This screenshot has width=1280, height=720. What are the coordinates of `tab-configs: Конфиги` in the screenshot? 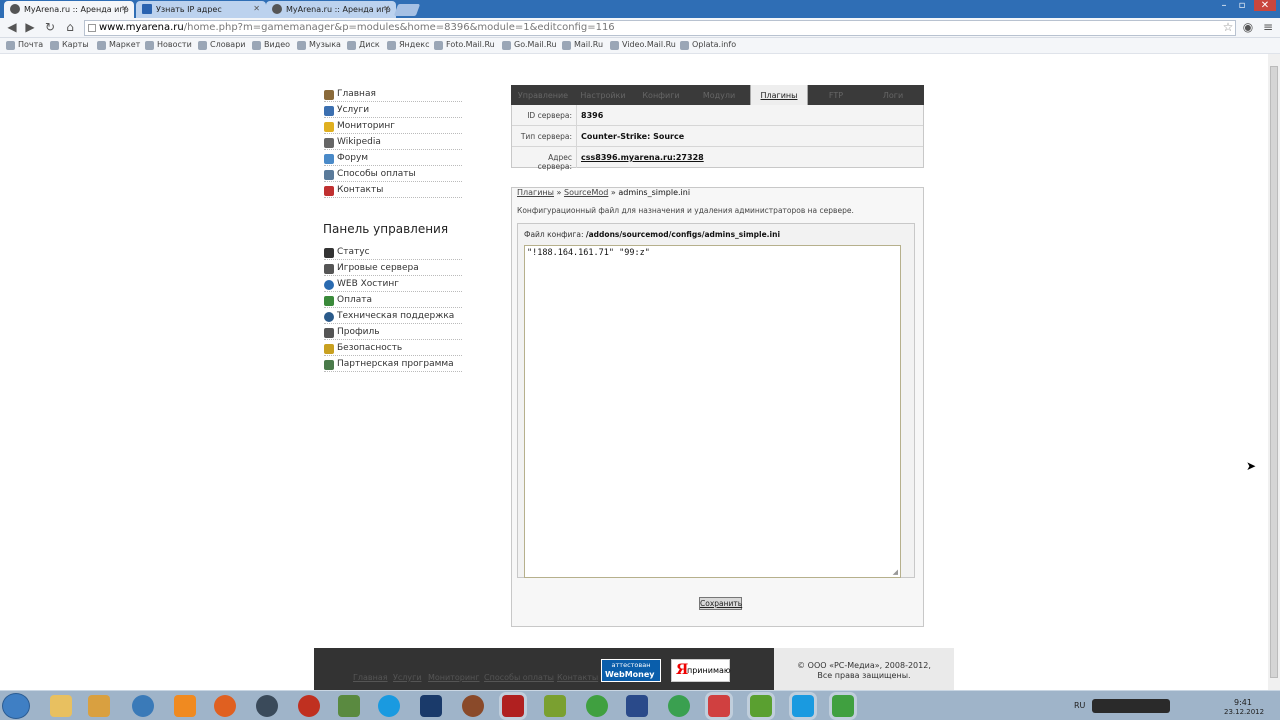 It's located at (661, 95).